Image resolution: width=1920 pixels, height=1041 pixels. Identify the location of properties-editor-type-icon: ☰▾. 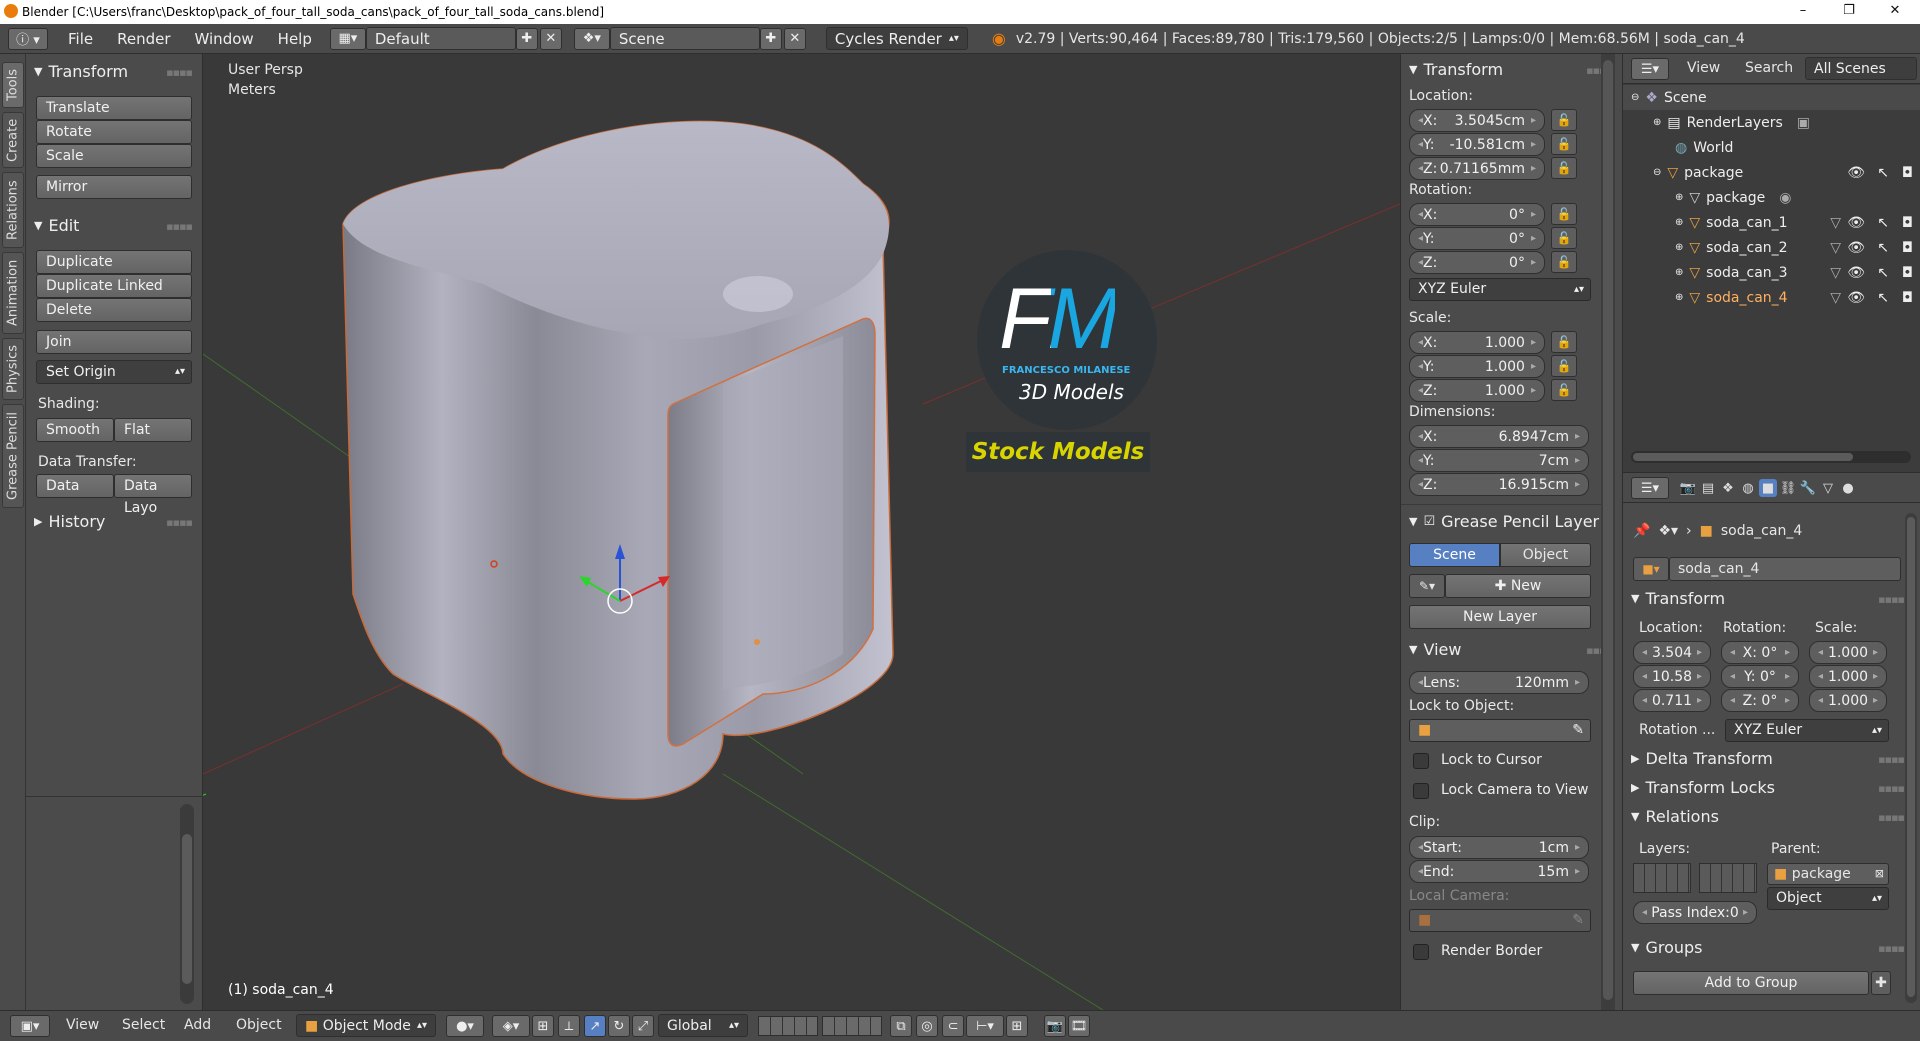
(1650, 488).